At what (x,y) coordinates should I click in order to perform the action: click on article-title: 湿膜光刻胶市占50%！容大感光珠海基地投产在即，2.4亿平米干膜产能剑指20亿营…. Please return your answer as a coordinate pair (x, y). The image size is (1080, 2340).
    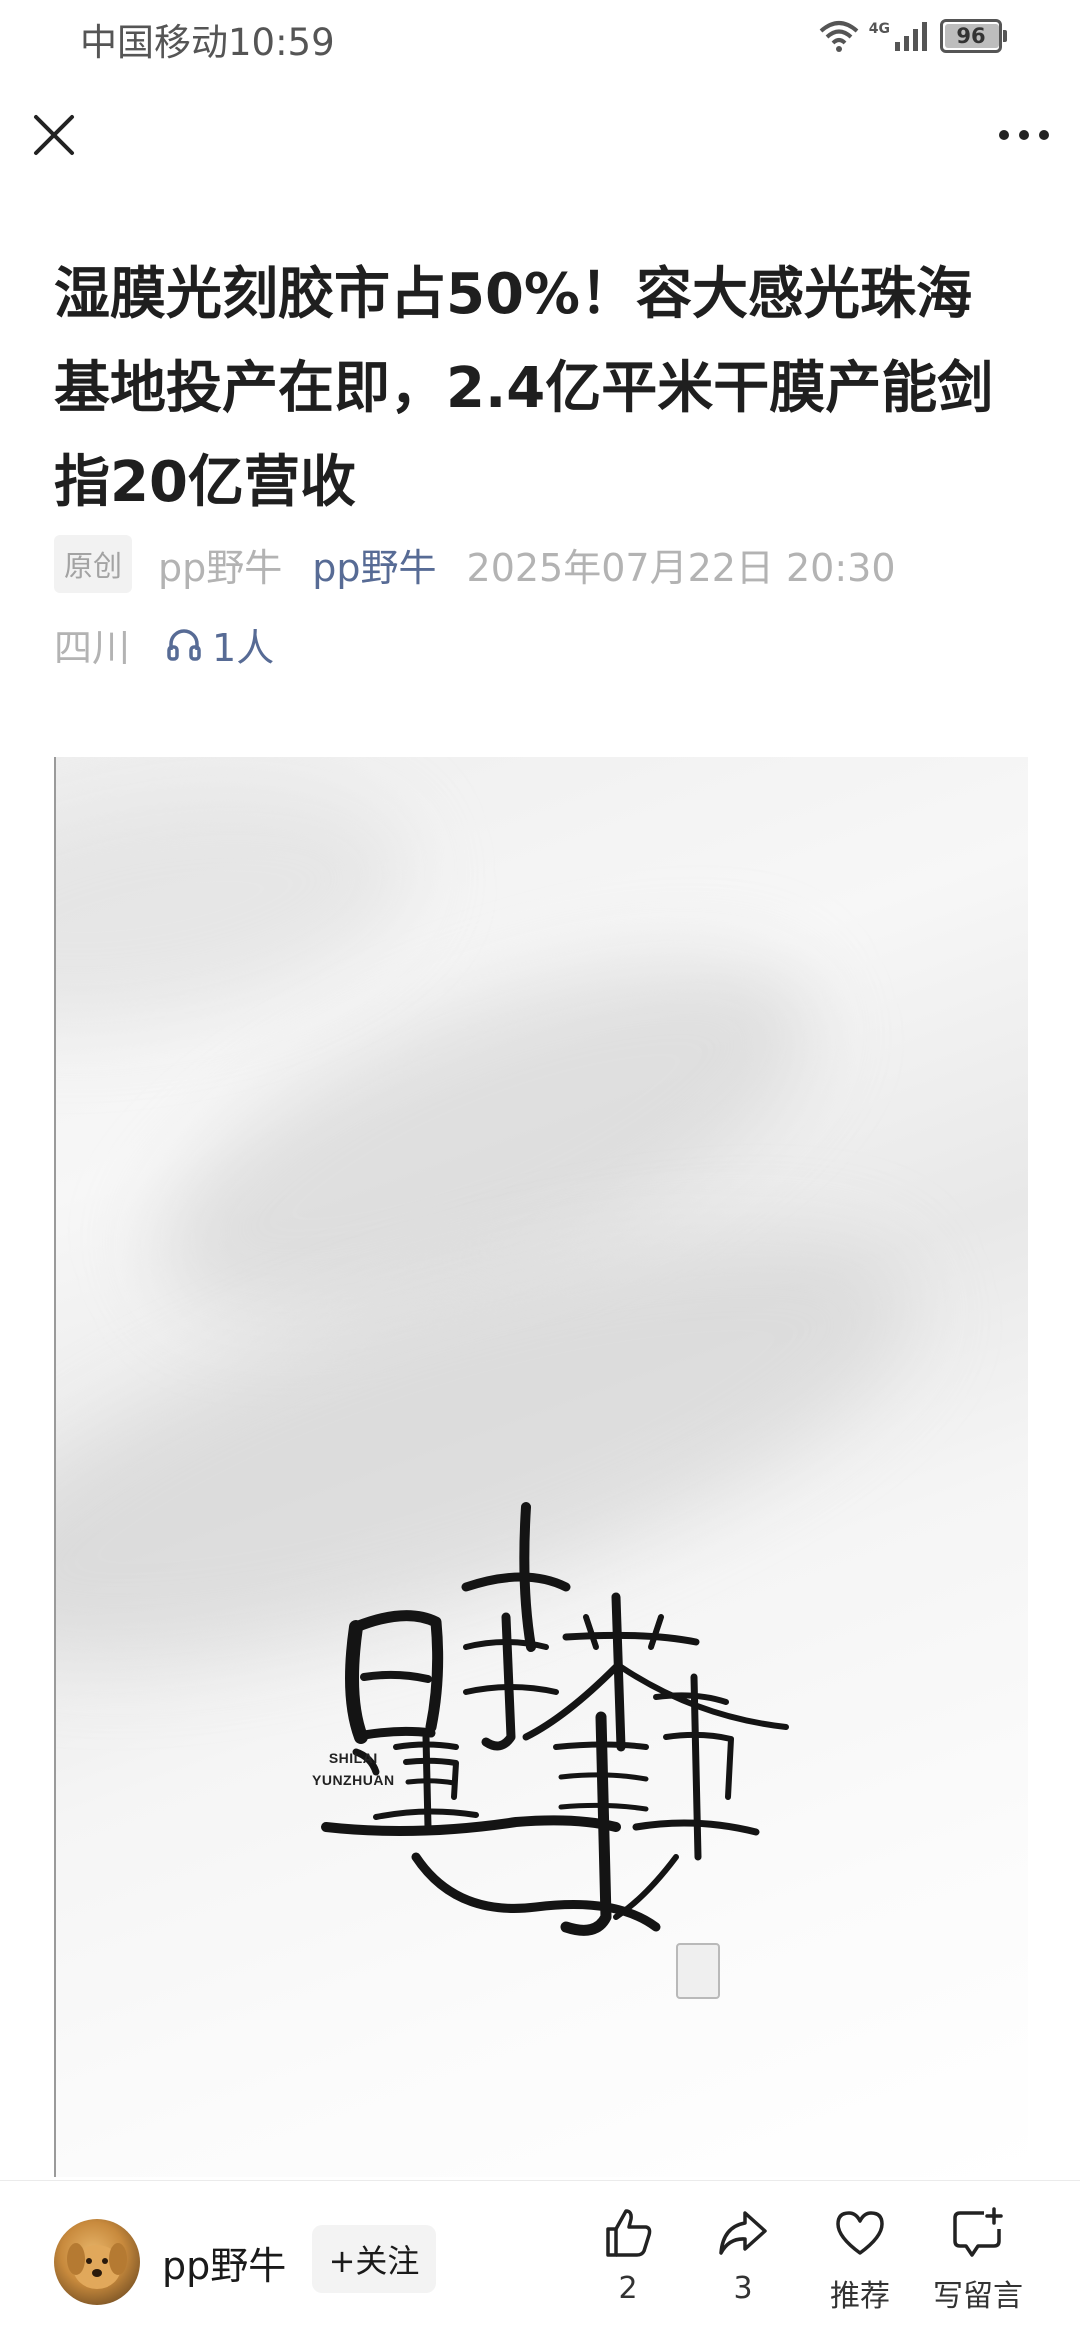
    Looking at the image, I should click on (524, 388).